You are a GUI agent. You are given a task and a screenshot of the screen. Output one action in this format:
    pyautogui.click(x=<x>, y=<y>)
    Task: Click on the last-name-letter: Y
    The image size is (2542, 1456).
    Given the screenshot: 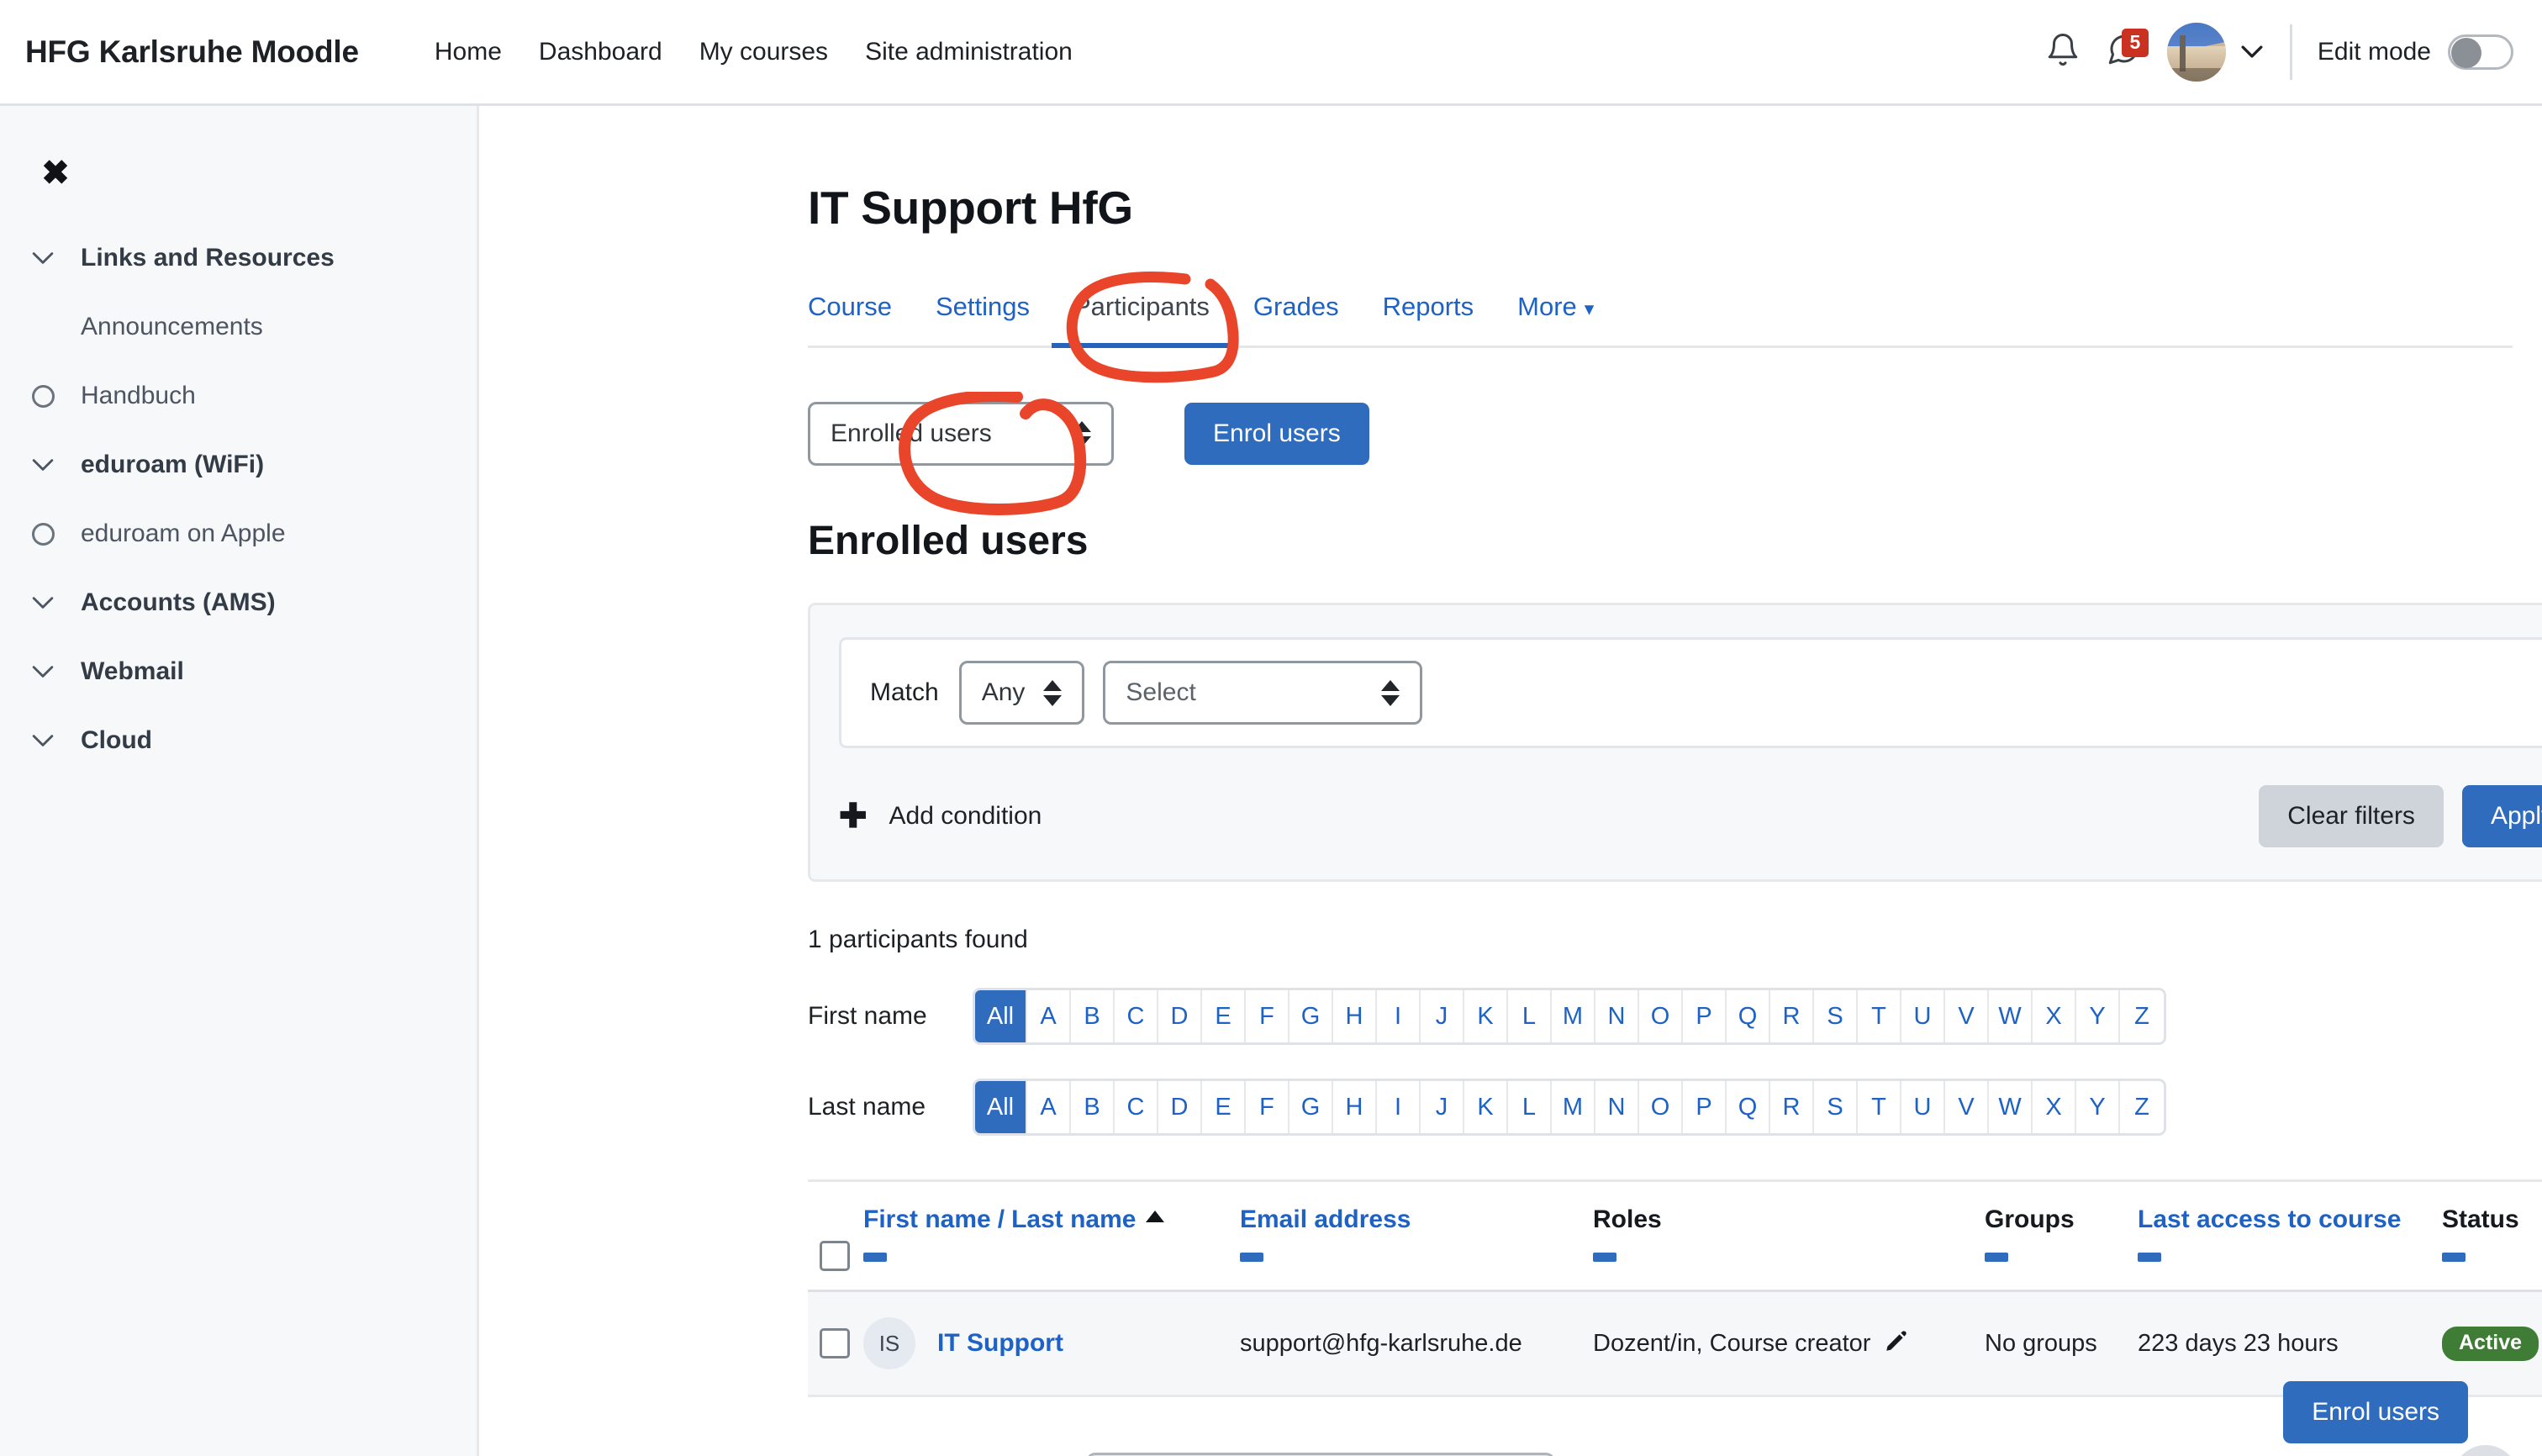 What is the action you would take?
    pyautogui.click(x=2098, y=1107)
    